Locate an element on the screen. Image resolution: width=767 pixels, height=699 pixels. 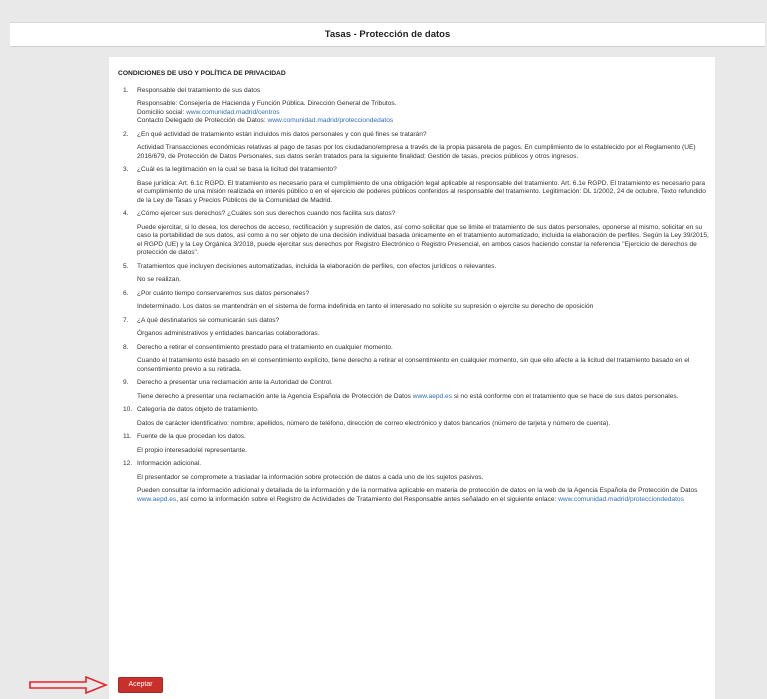
accept-button: Aceptar is located at coordinates (140, 685).